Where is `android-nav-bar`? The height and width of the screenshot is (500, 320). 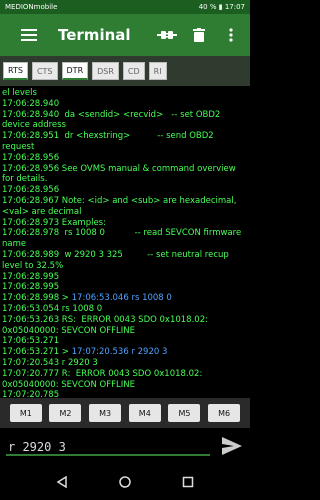
android-nav-bar is located at coordinates (125, 482).